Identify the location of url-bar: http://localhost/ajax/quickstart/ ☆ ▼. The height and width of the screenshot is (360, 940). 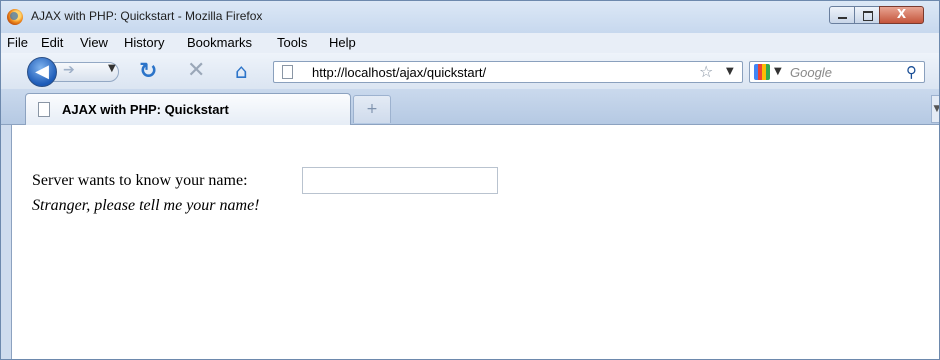
(508, 72).